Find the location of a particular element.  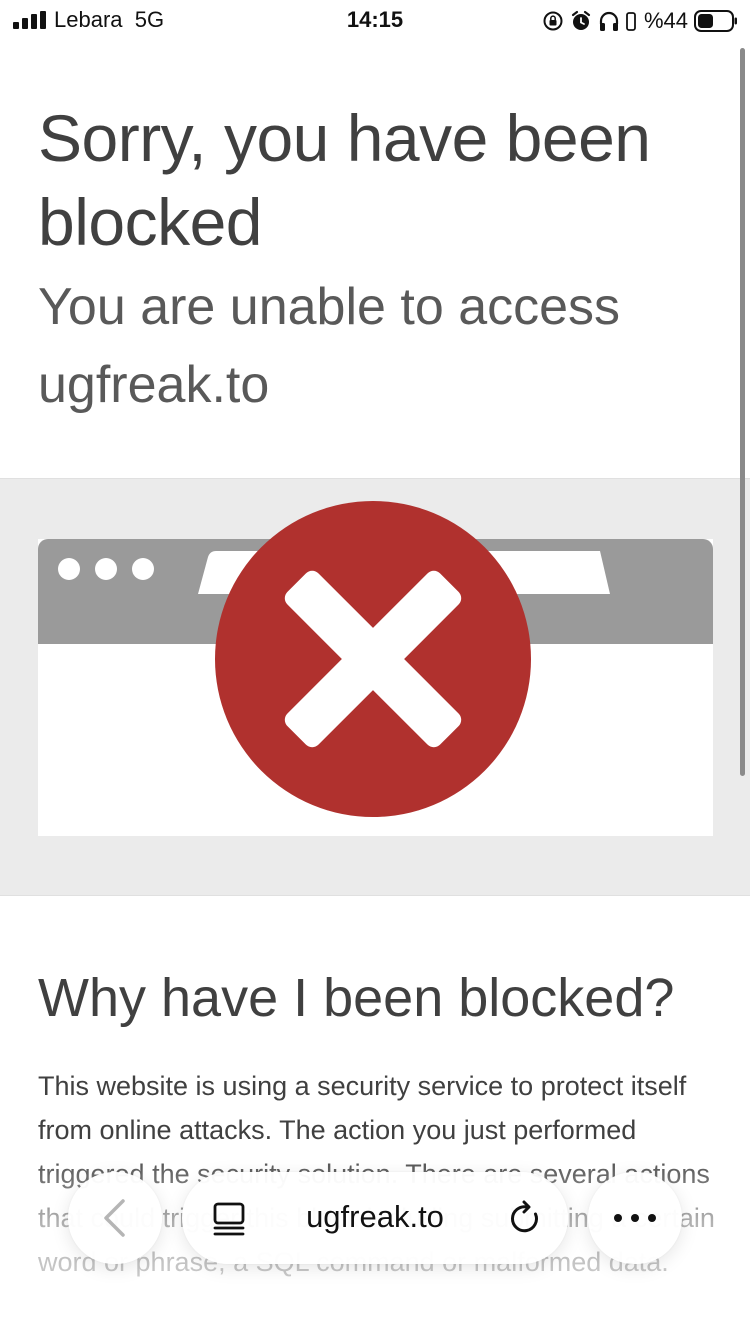

why-blocked-heading: Why have I been blocked? is located at coordinates (356, 998).